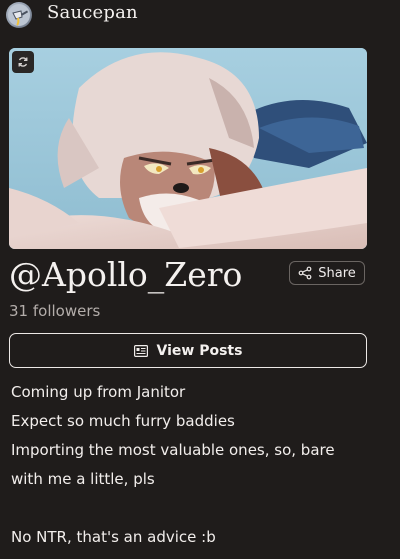  I want to click on view-posts-label: View Posts, so click(199, 350).